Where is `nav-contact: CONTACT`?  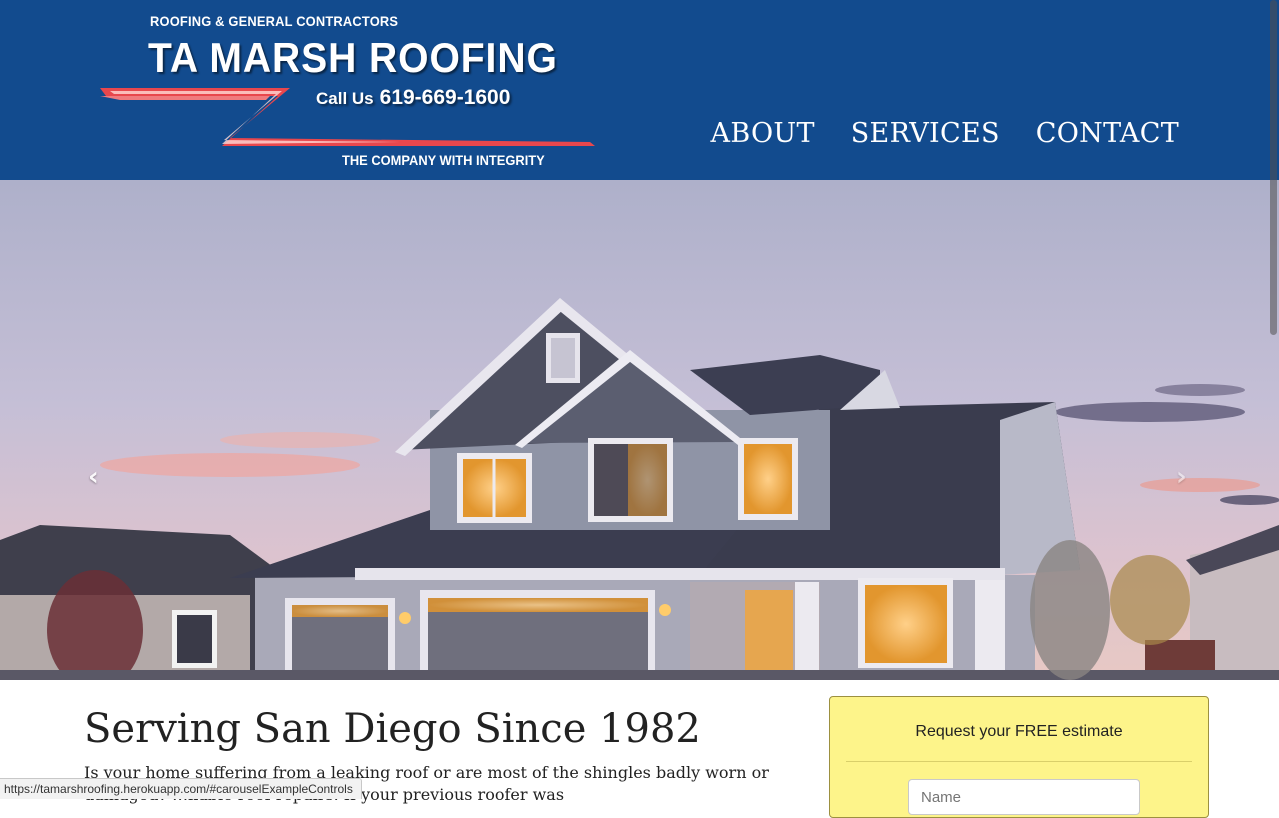
nav-contact: CONTACT is located at coordinates (1107, 133).